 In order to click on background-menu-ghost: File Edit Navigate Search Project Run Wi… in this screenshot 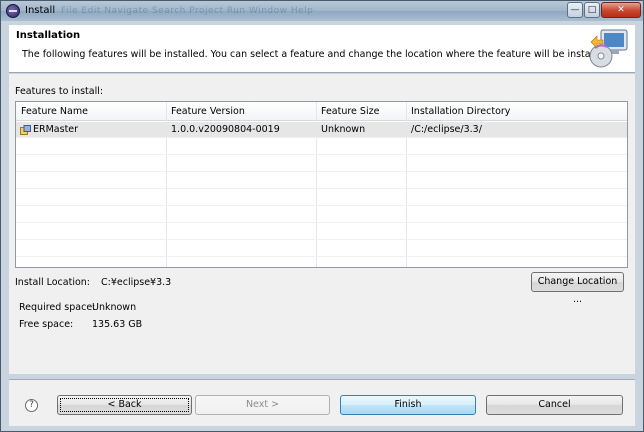, I will do `click(187, 11)`.